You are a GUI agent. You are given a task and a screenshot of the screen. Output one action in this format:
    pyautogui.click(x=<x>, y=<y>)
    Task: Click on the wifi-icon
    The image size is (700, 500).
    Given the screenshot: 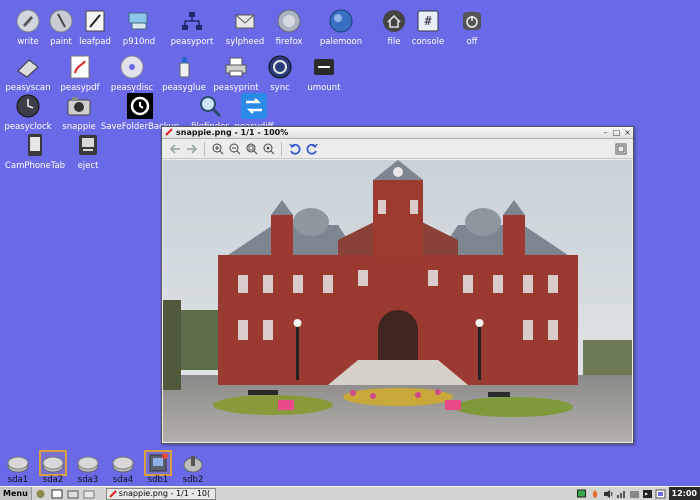 What is the action you would take?
    pyautogui.click(x=634, y=493)
    